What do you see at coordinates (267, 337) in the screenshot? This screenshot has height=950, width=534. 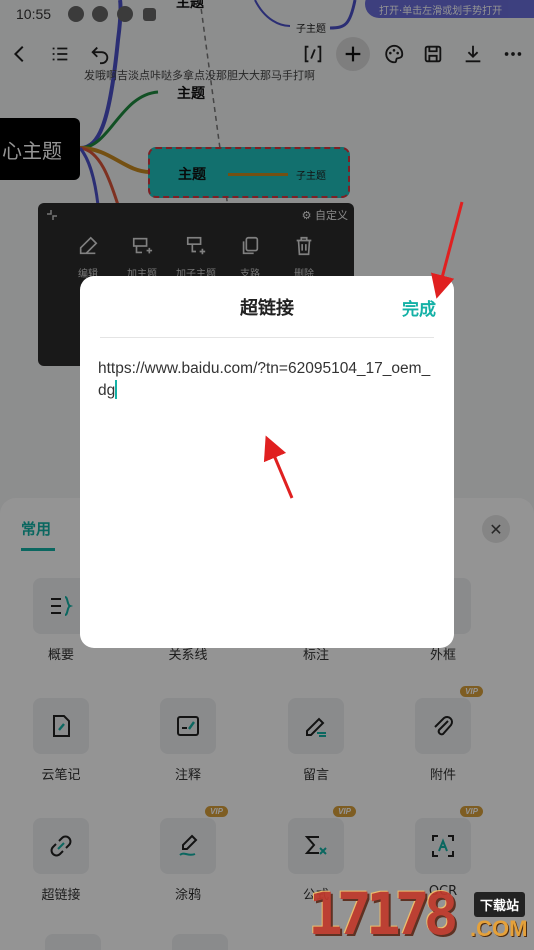 I see `dialog-divider` at bounding box center [267, 337].